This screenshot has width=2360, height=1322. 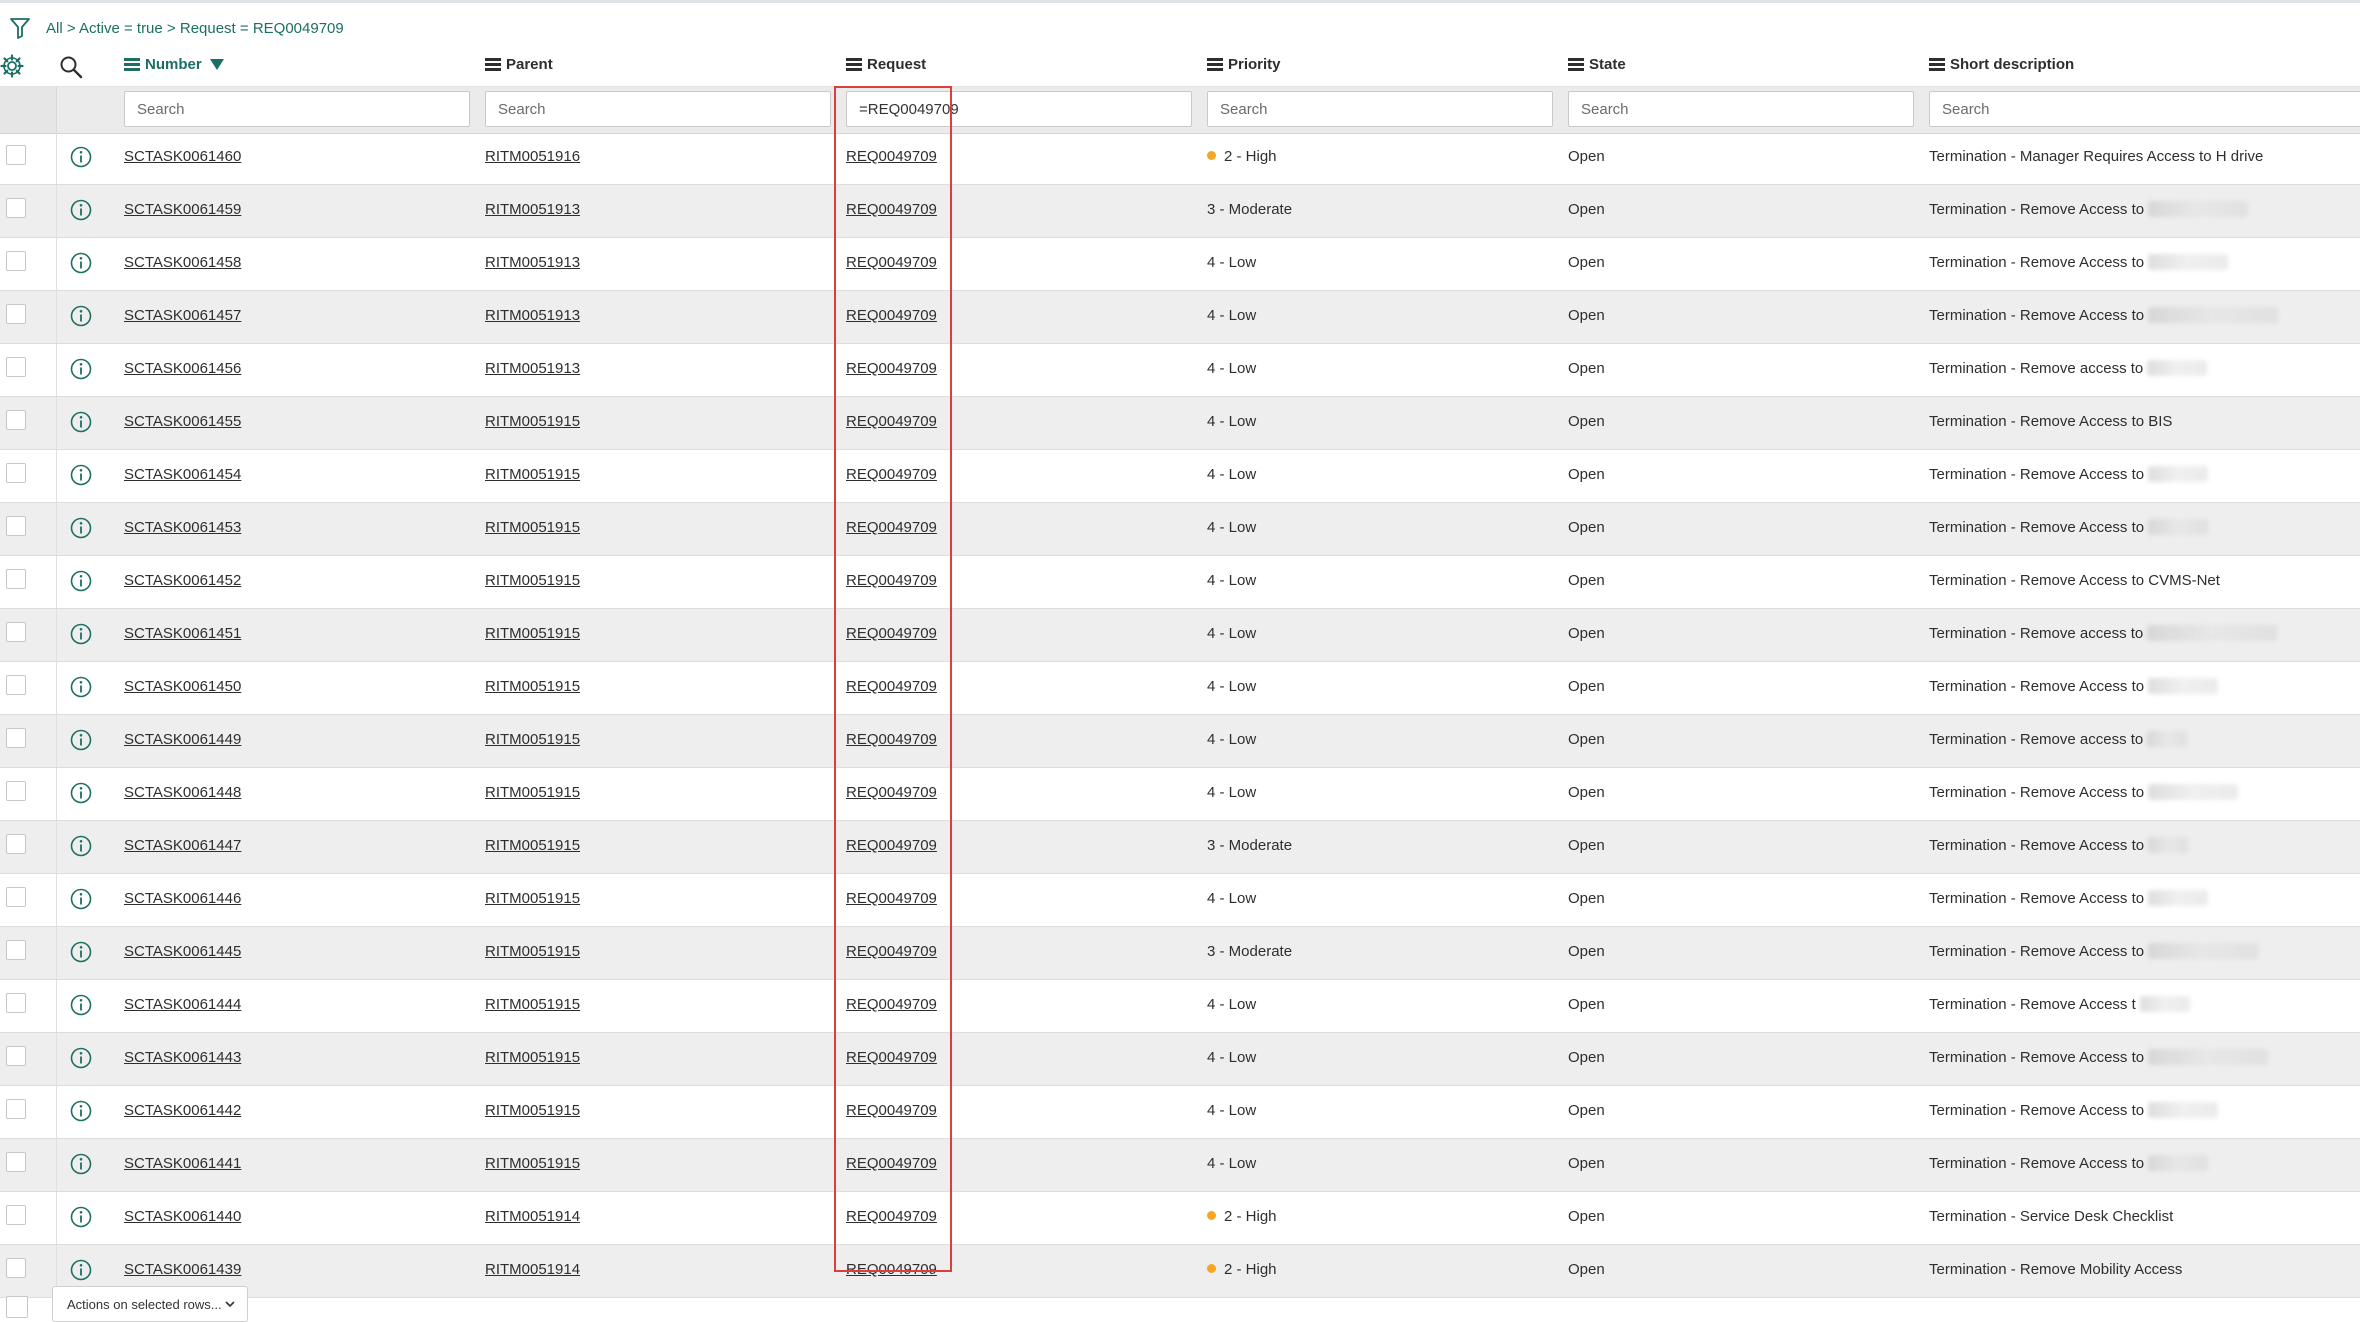 I want to click on column-header-request: Request, so click(x=886, y=64).